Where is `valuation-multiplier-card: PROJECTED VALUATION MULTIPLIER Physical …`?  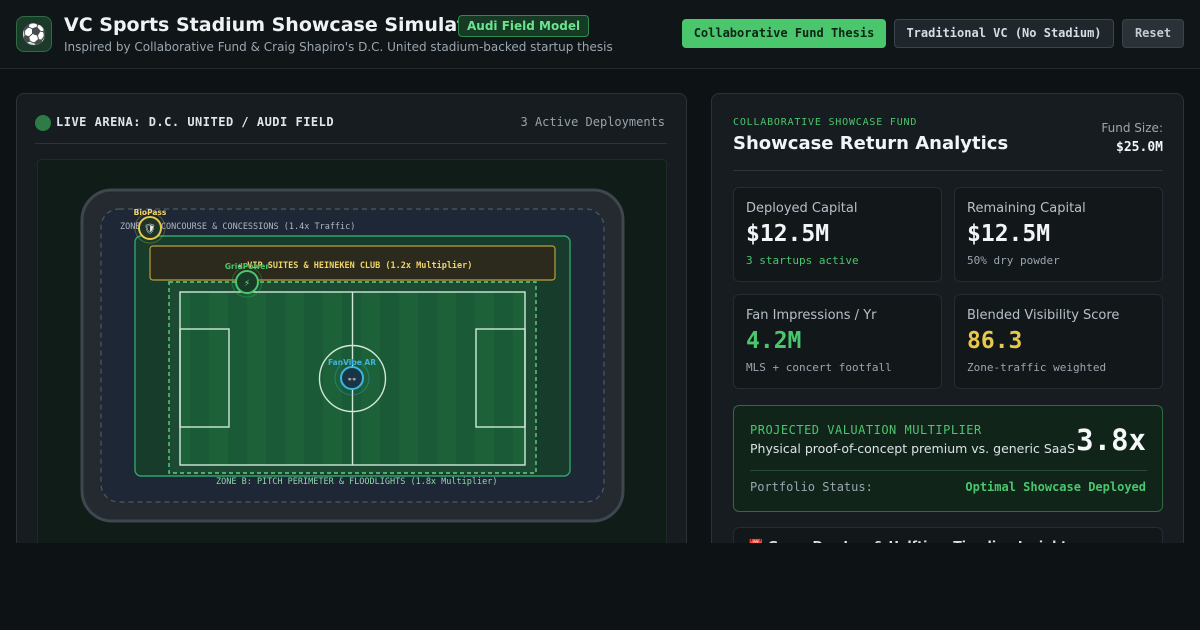
valuation-multiplier-card: PROJECTED VALUATION MULTIPLIER Physical … is located at coordinates (948, 458).